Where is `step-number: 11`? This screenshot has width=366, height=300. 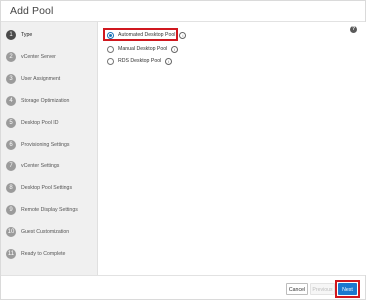
step-number: 11 is located at coordinates (11, 253).